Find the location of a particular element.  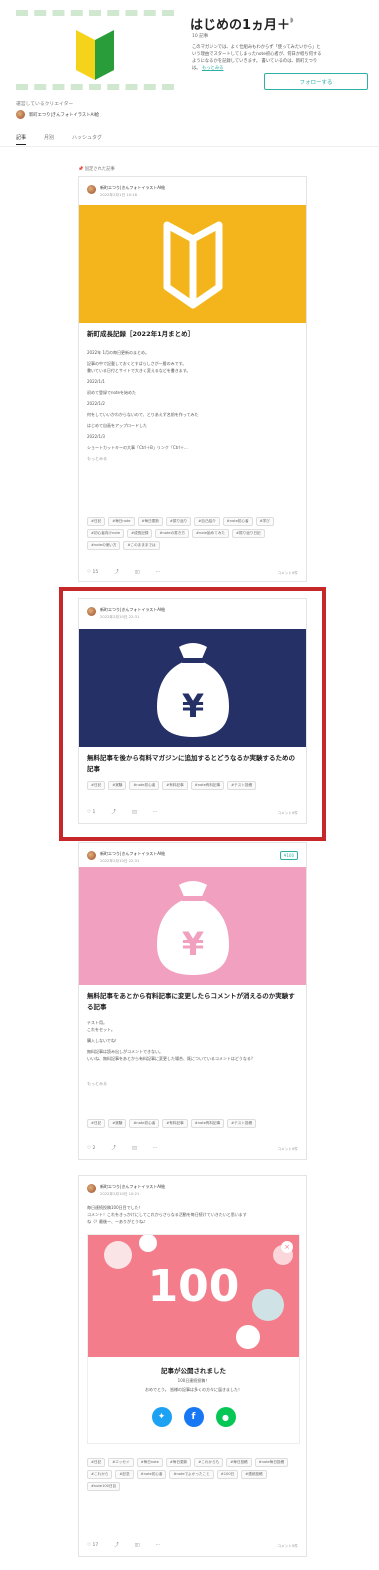

twitter-icon: ✦ is located at coordinates (161, 1417).